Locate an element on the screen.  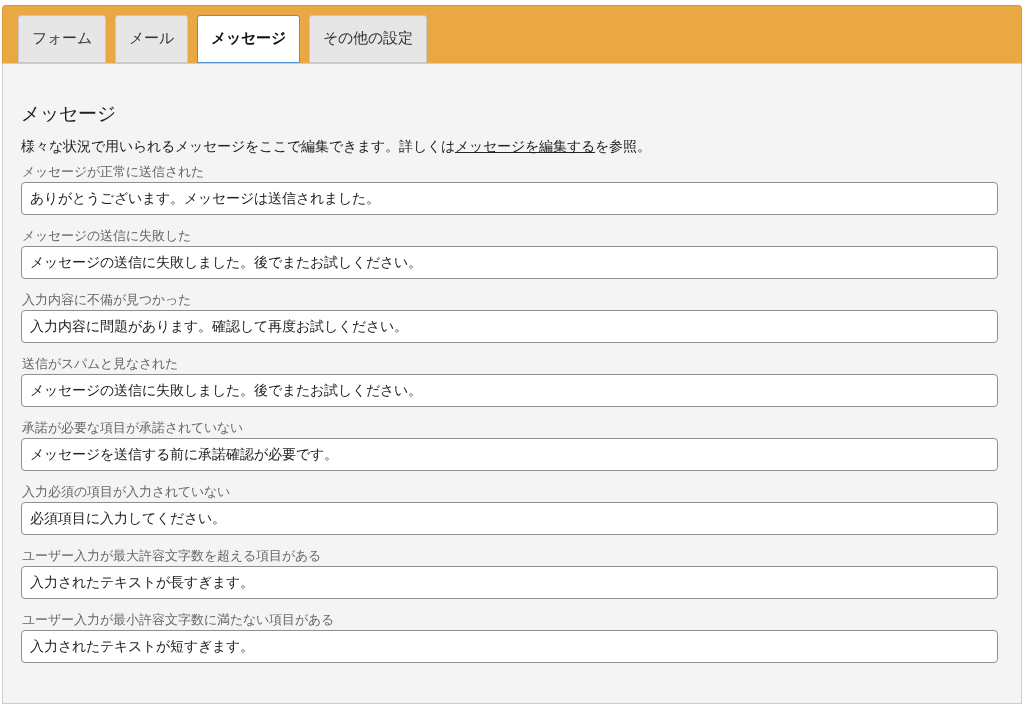
message-input: 入力されたテキストが長すぎます。 is located at coordinates (509, 582).